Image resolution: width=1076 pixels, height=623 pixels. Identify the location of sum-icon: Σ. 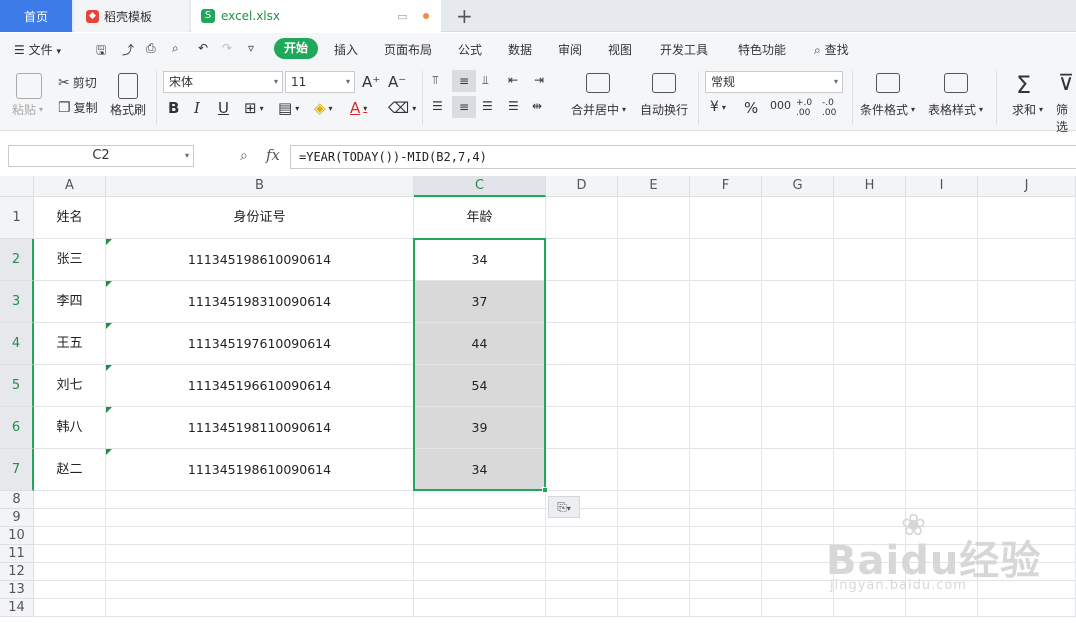
(1023, 85).